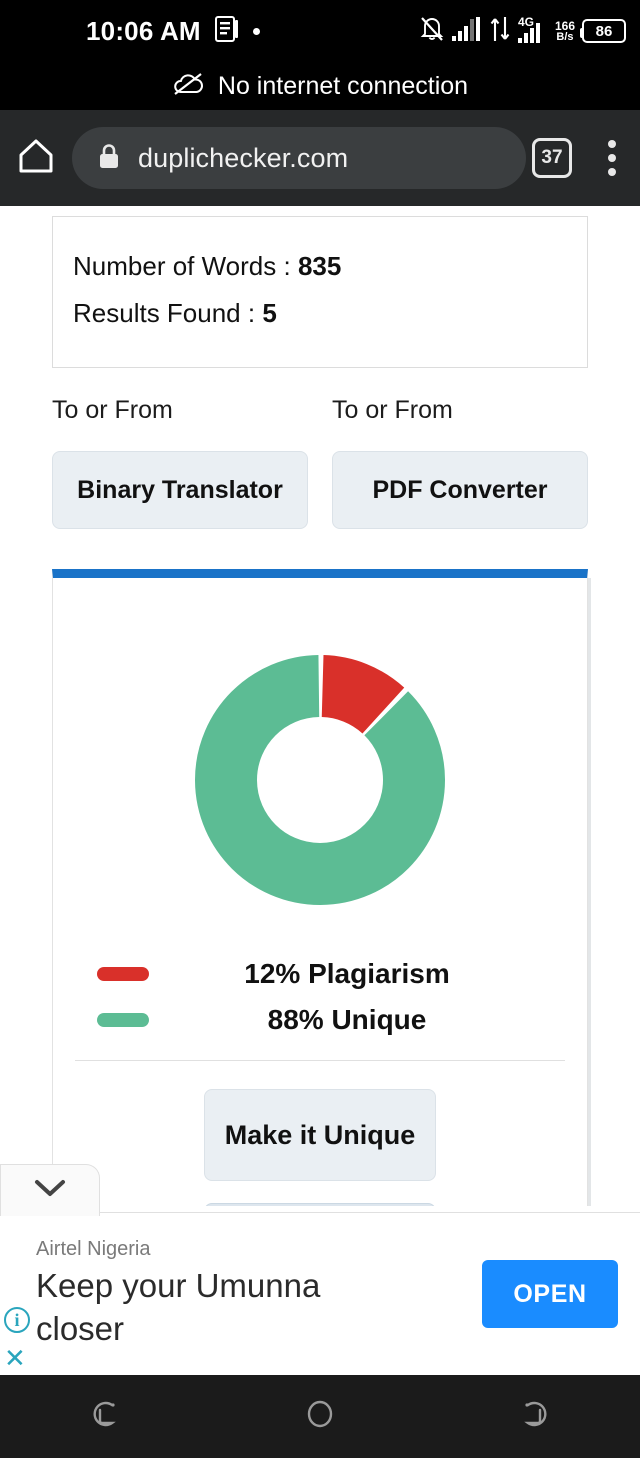 The image size is (640, 1458). Describe the element at coordinates (320, 1204) in the screenshot. I see `secondary-action-button` at that location.